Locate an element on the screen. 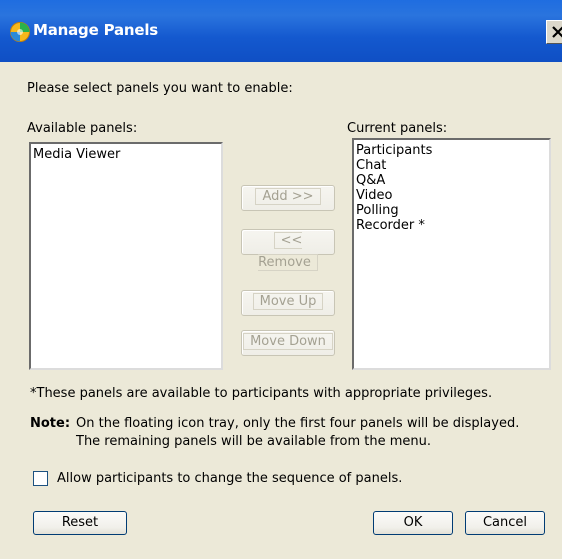  remove-button-label: << Remove is located at coordinates (288, 251).